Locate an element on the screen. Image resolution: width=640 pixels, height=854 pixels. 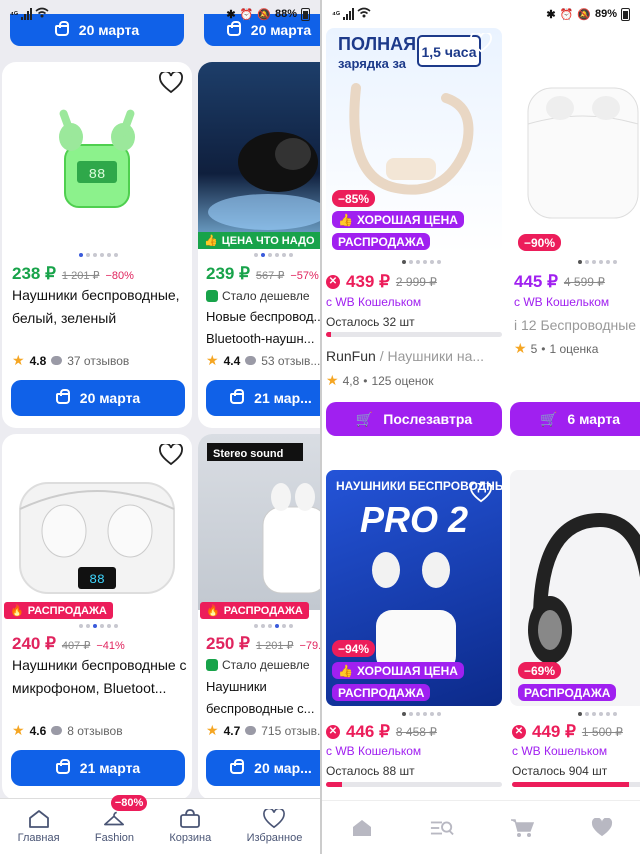
nav-favorites: Избранное is located at coordinates (274, 826).